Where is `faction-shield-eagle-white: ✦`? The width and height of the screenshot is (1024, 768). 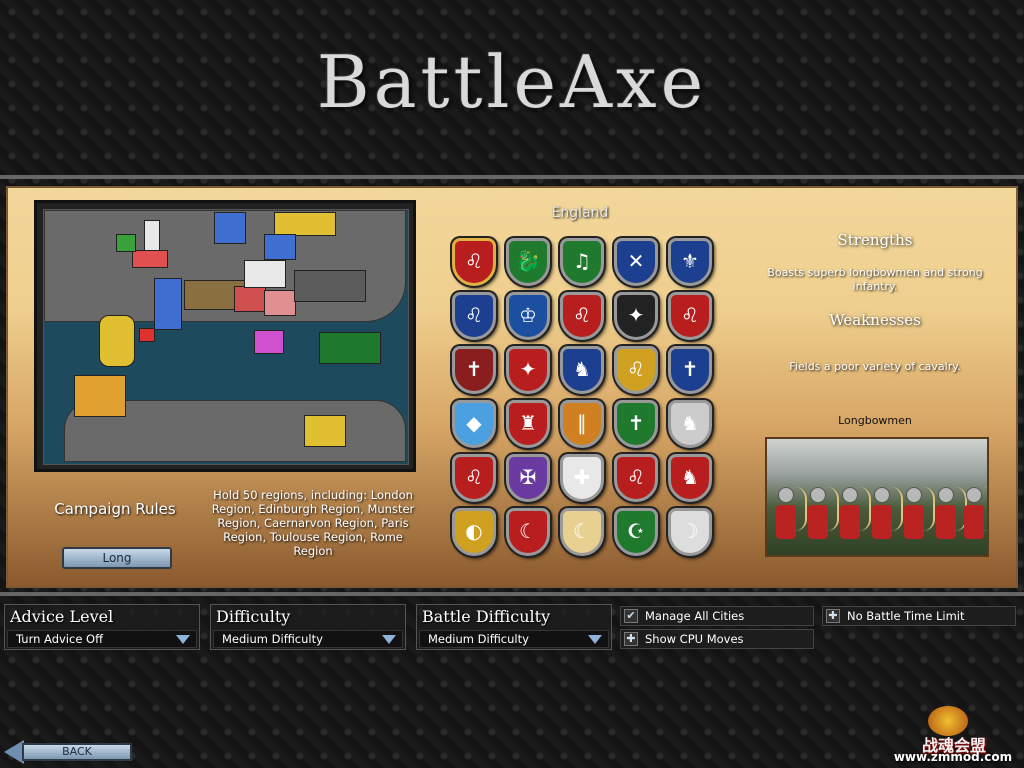
faction-shield-eagle-white: ✦ is located at coordinates (528, 370).